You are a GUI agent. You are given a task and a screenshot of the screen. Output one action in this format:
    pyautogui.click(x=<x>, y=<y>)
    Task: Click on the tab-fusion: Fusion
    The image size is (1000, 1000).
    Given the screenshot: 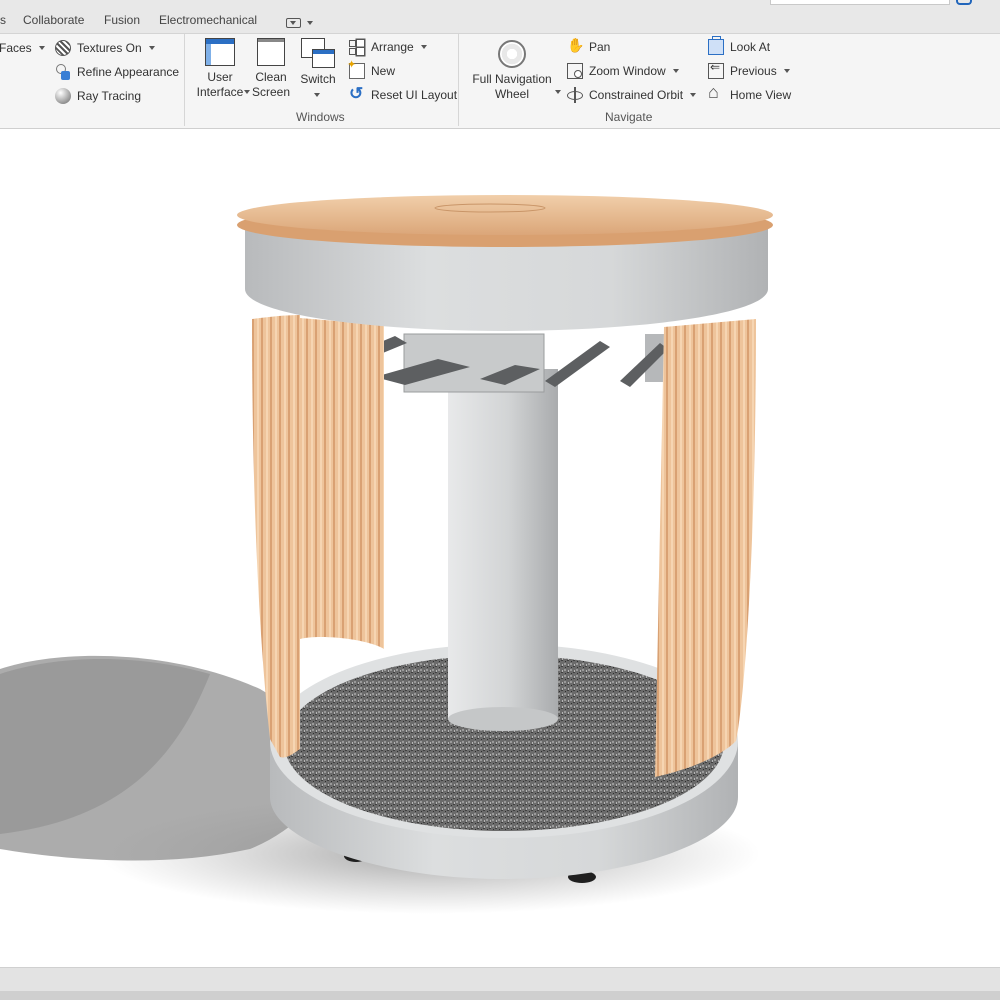 What is the action you would take?
    pyautogui.click(x=122, y=20)
    